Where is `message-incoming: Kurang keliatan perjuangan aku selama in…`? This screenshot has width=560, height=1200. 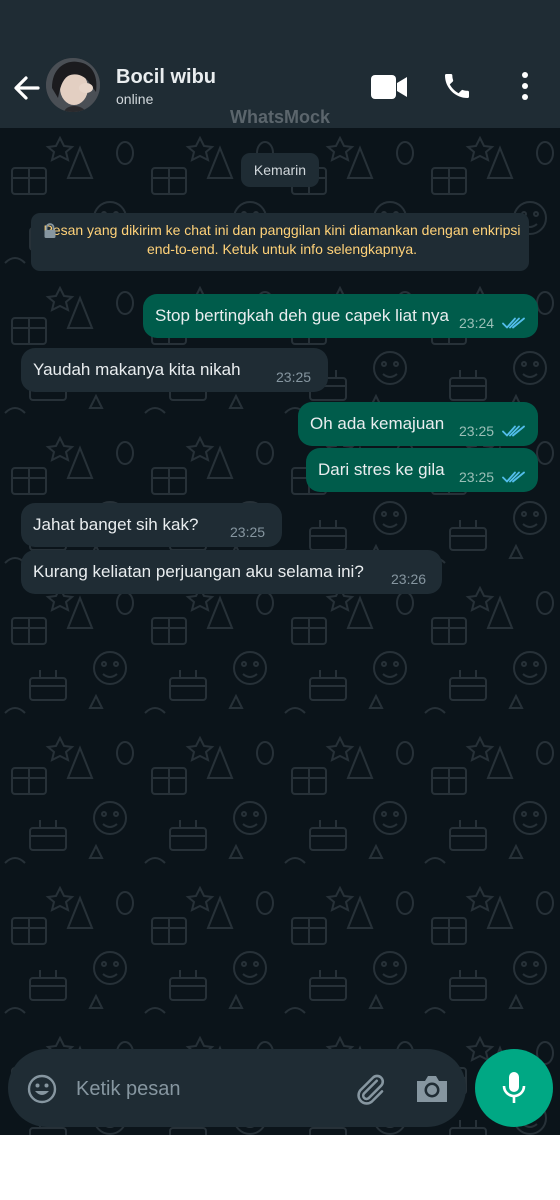
message-incoming: Kurang keliatan perjuangan aku selama in… is located at coordinates (231, 572).